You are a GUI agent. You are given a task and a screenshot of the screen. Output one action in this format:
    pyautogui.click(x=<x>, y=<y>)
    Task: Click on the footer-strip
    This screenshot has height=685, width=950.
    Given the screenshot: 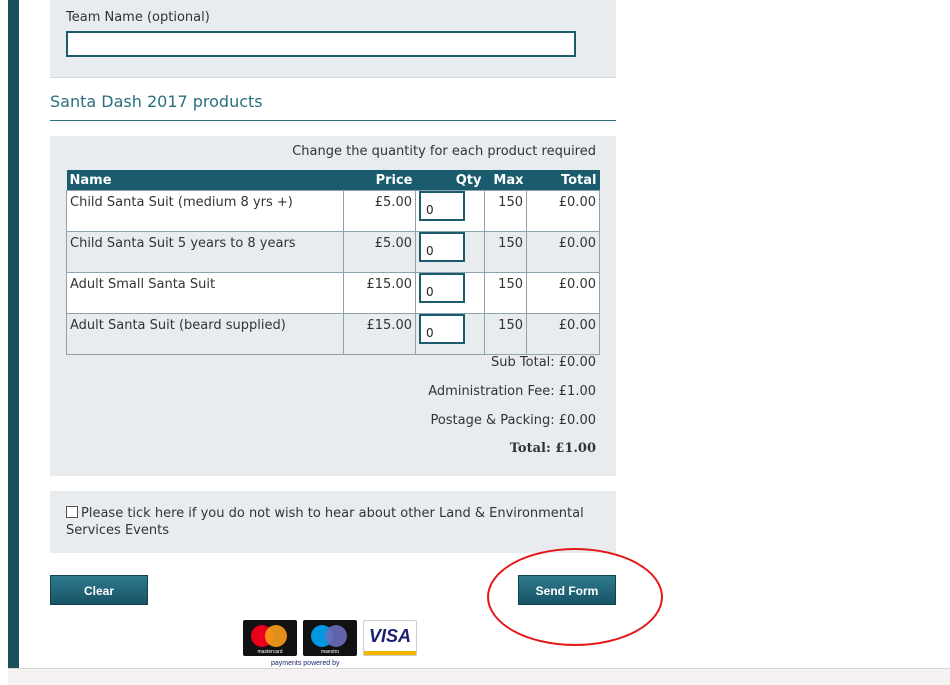 What is the action you would take?
    pyautogui.click(x=479, y=676)
    